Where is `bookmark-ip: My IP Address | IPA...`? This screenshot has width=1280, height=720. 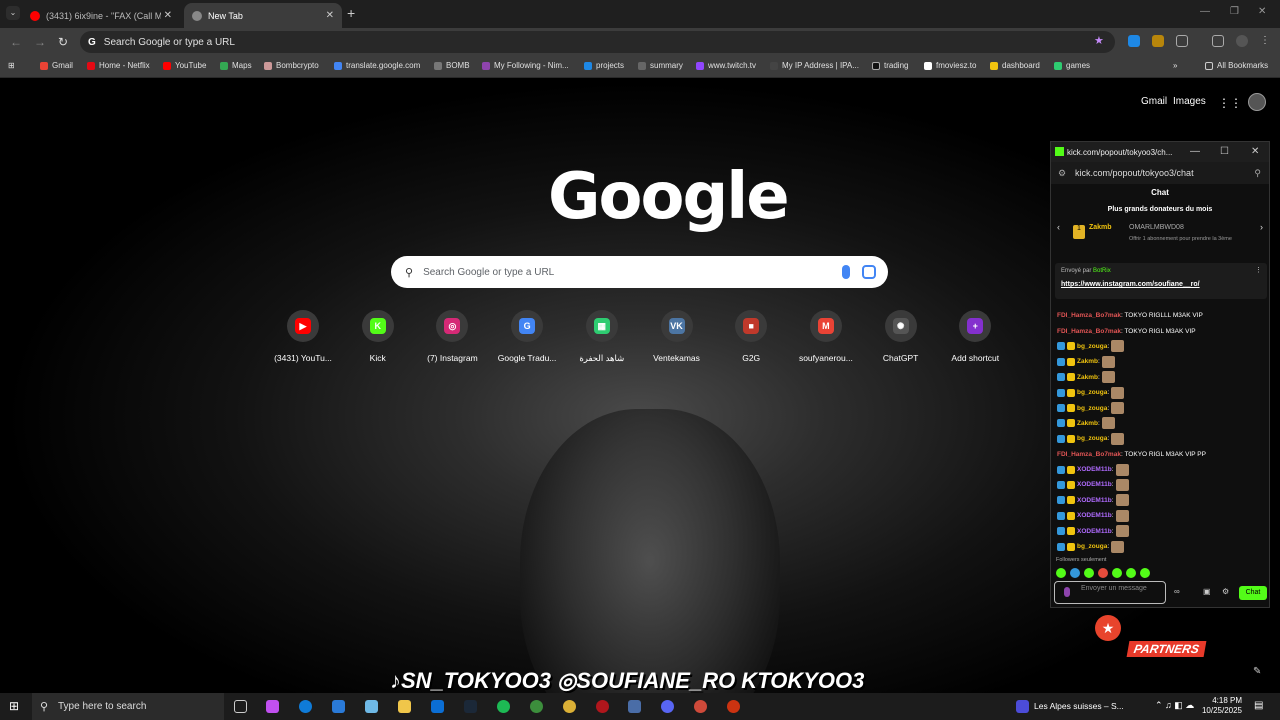
bookmark-ip: My IP Address | IPA... is located at coordinates (814, 65).